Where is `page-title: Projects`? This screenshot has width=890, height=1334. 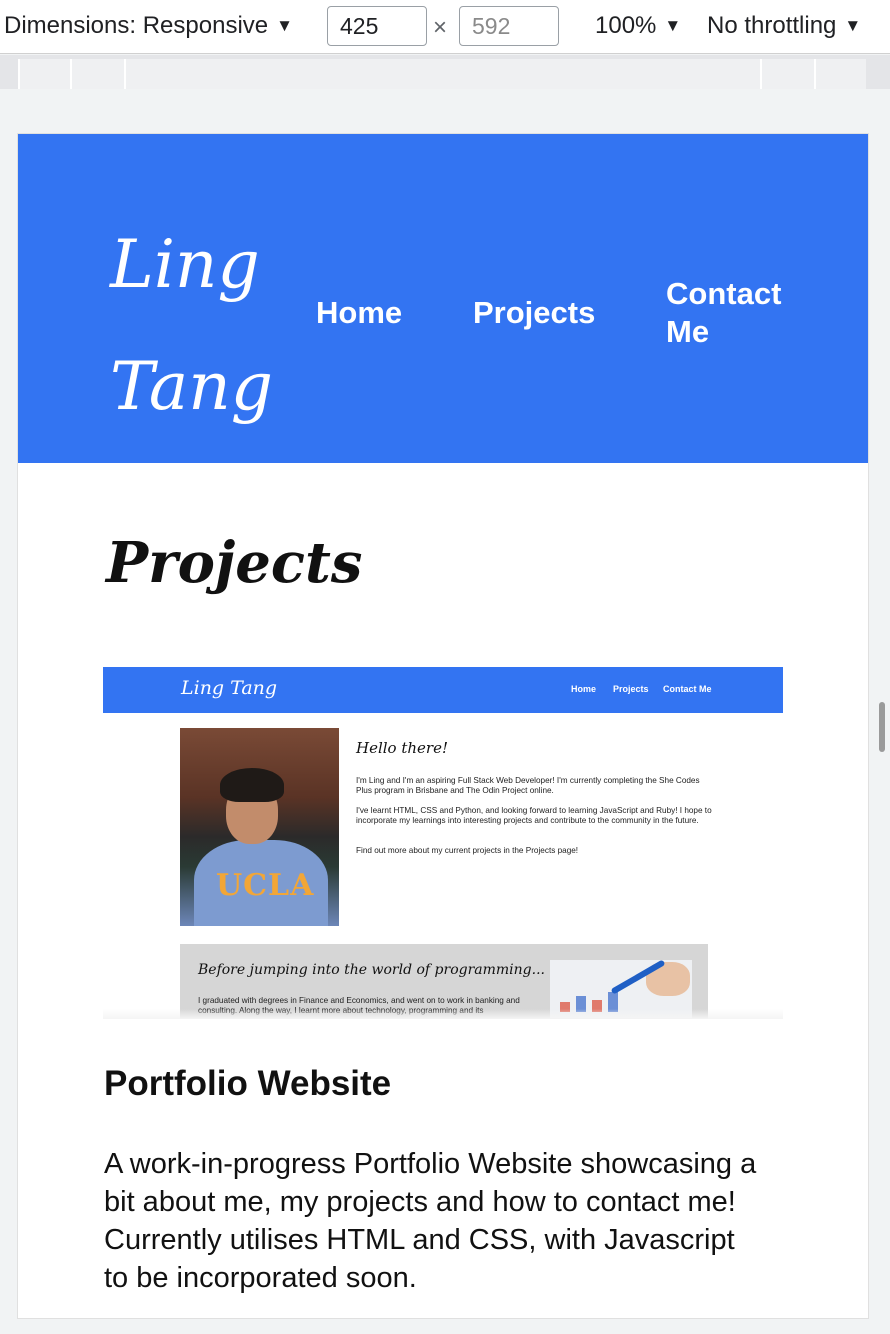 page-title: Projects is located at coordinates (234, 563).